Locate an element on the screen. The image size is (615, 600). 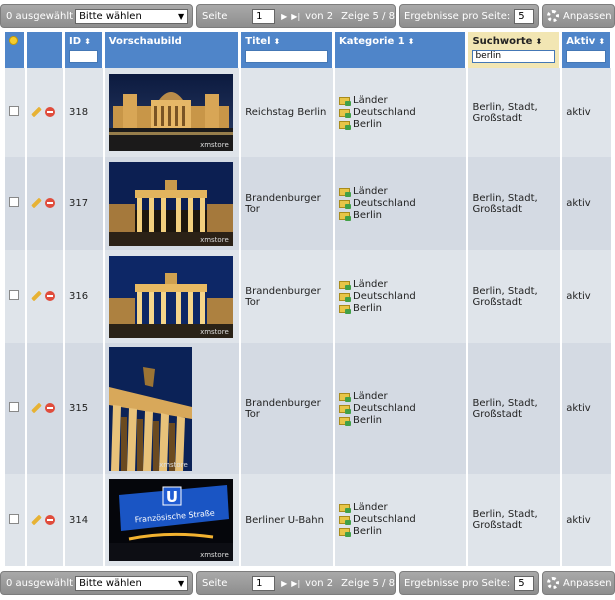
page-count: von 2 is located at coordinates (319, 16).